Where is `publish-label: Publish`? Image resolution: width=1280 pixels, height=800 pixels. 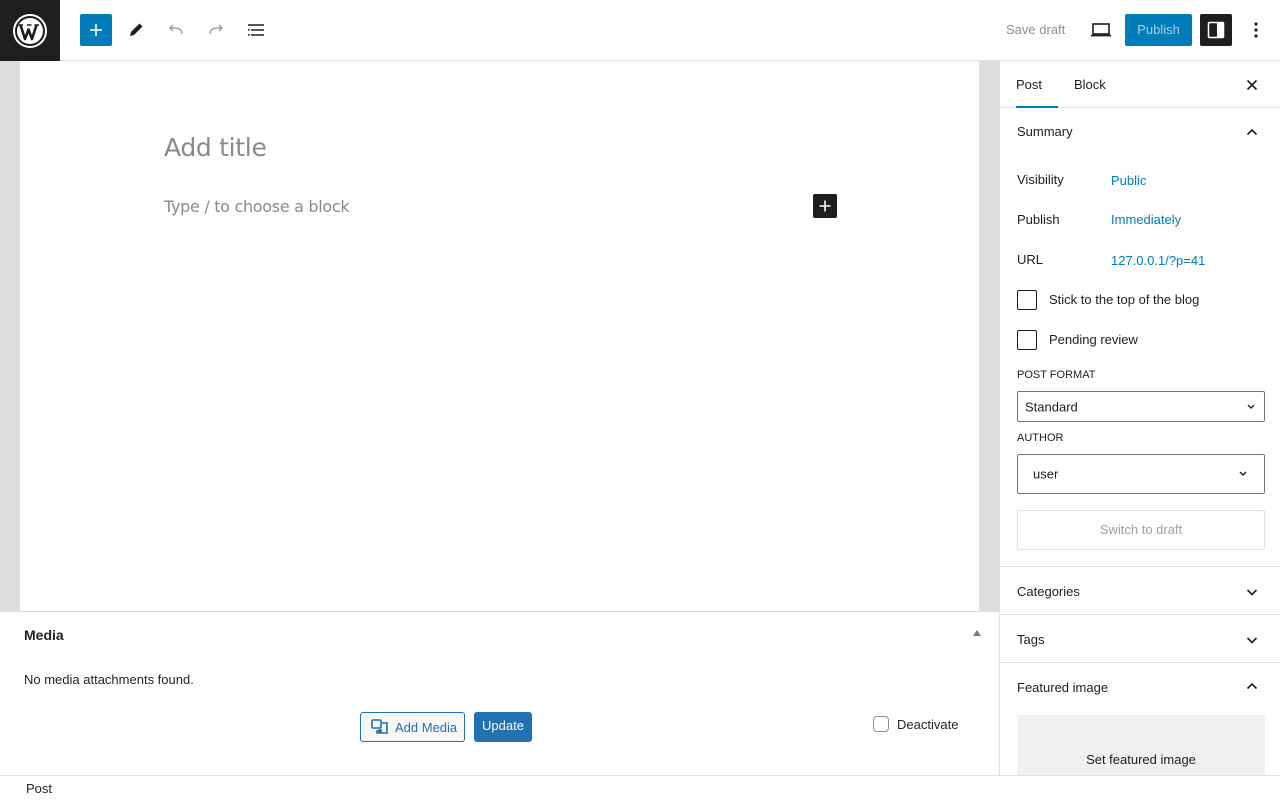
publish-label: Publish is located at coordinates (1038, 219).